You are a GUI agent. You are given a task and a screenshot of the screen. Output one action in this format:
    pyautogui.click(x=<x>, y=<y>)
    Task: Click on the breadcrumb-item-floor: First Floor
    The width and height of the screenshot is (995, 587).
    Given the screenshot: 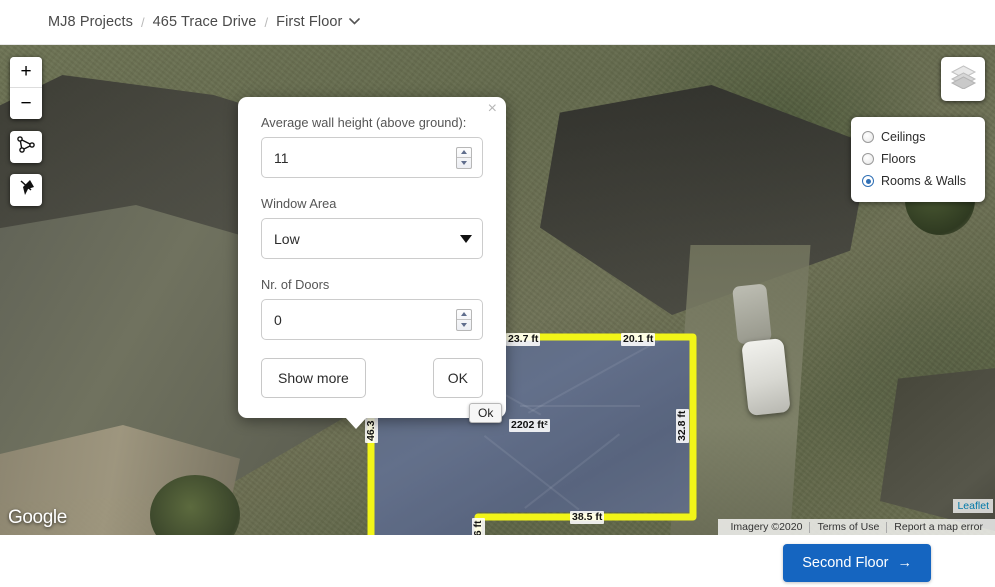 What is the action you would take?
    pyautogui.click(x=318, y=22)
    